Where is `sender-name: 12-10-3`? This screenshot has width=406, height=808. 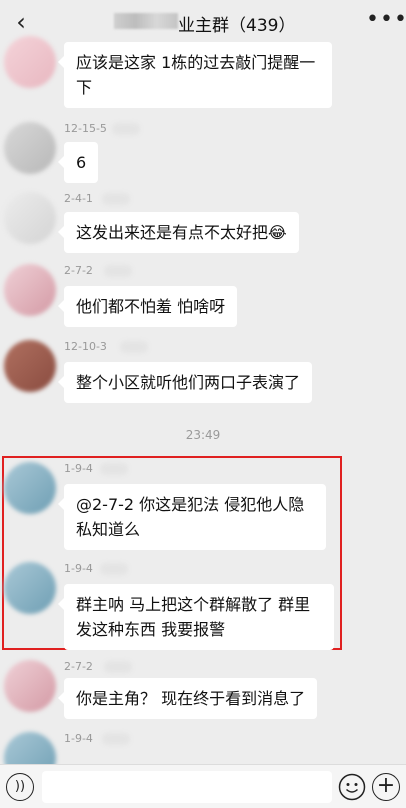 sender-name: 12-10-3 is located at coordinates (85, 346).